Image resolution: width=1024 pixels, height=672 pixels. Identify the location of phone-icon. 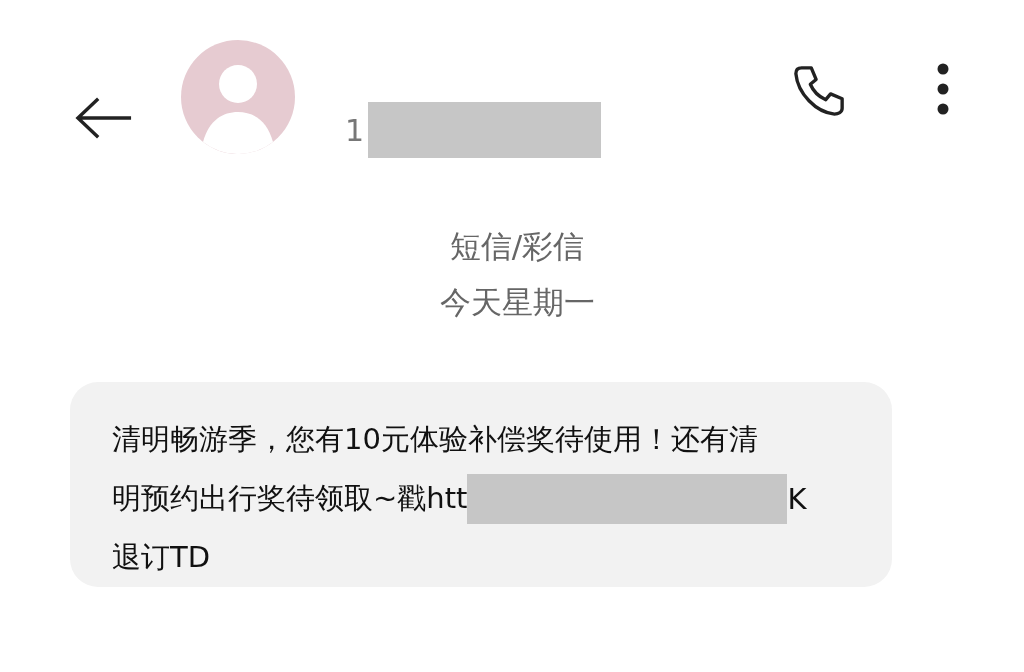
(819, 91).